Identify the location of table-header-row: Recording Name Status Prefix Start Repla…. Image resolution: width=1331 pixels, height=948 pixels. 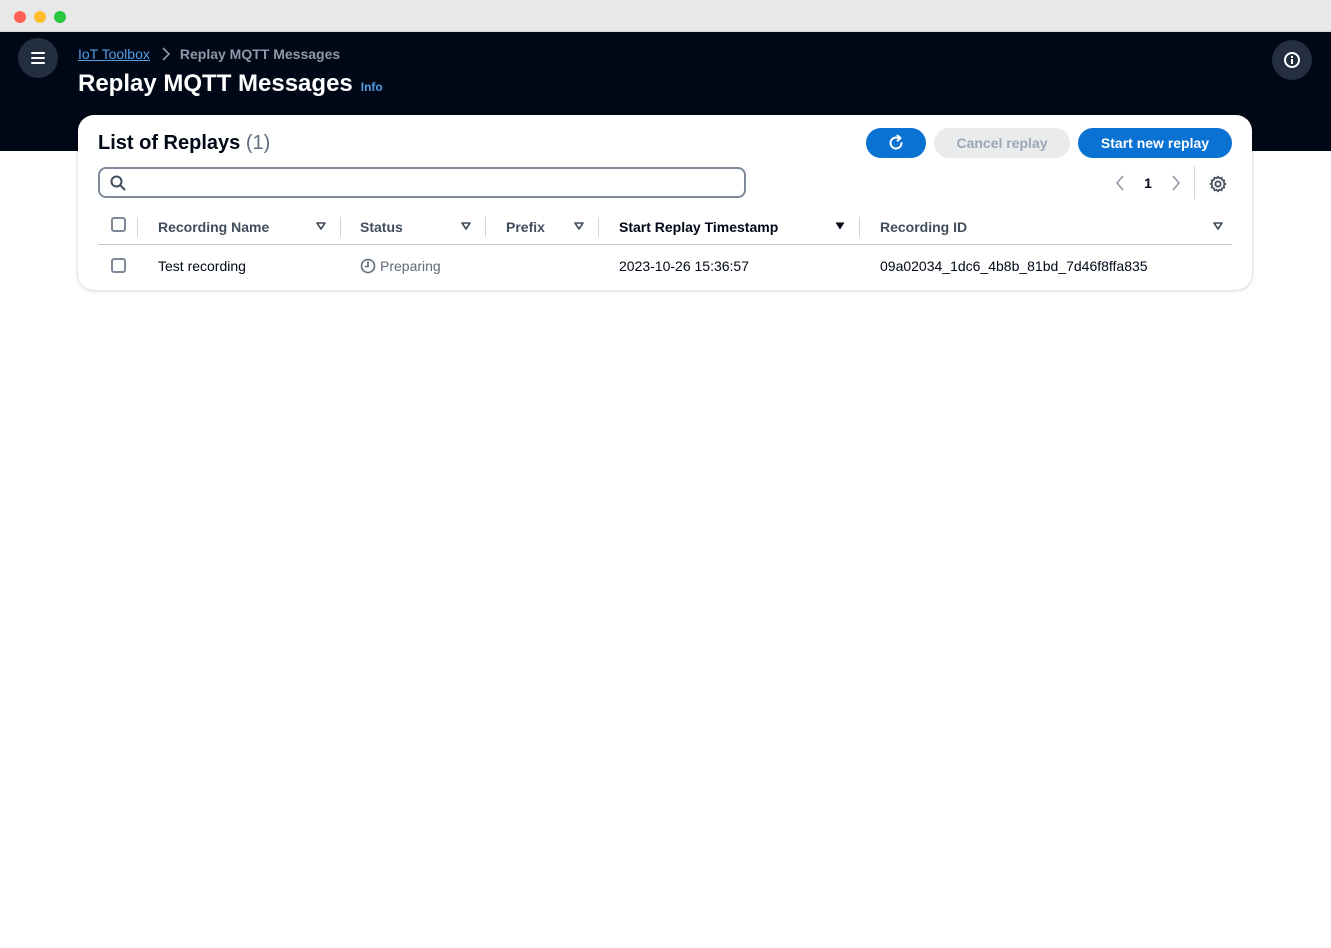
(665, 227).